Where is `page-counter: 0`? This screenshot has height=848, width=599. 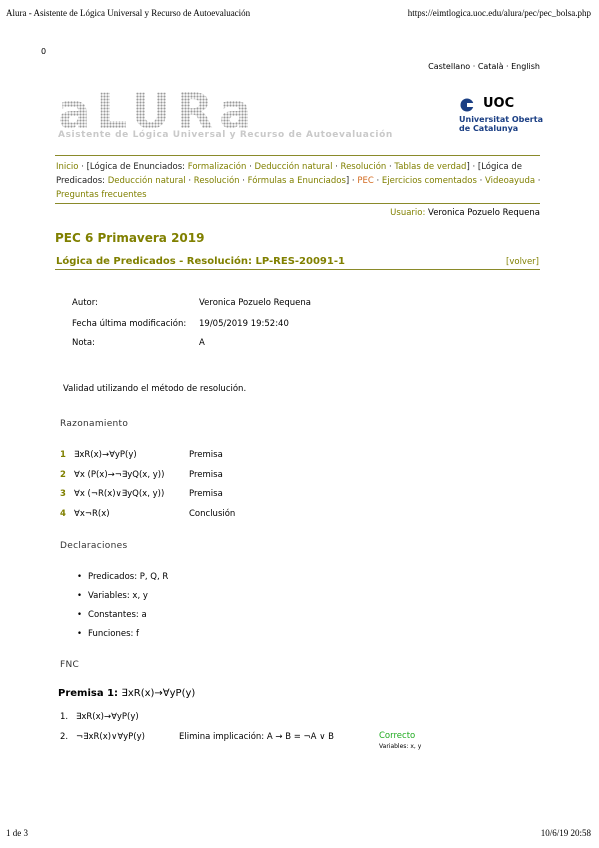
page-counter: 0 is located at coordinates (44, 51).